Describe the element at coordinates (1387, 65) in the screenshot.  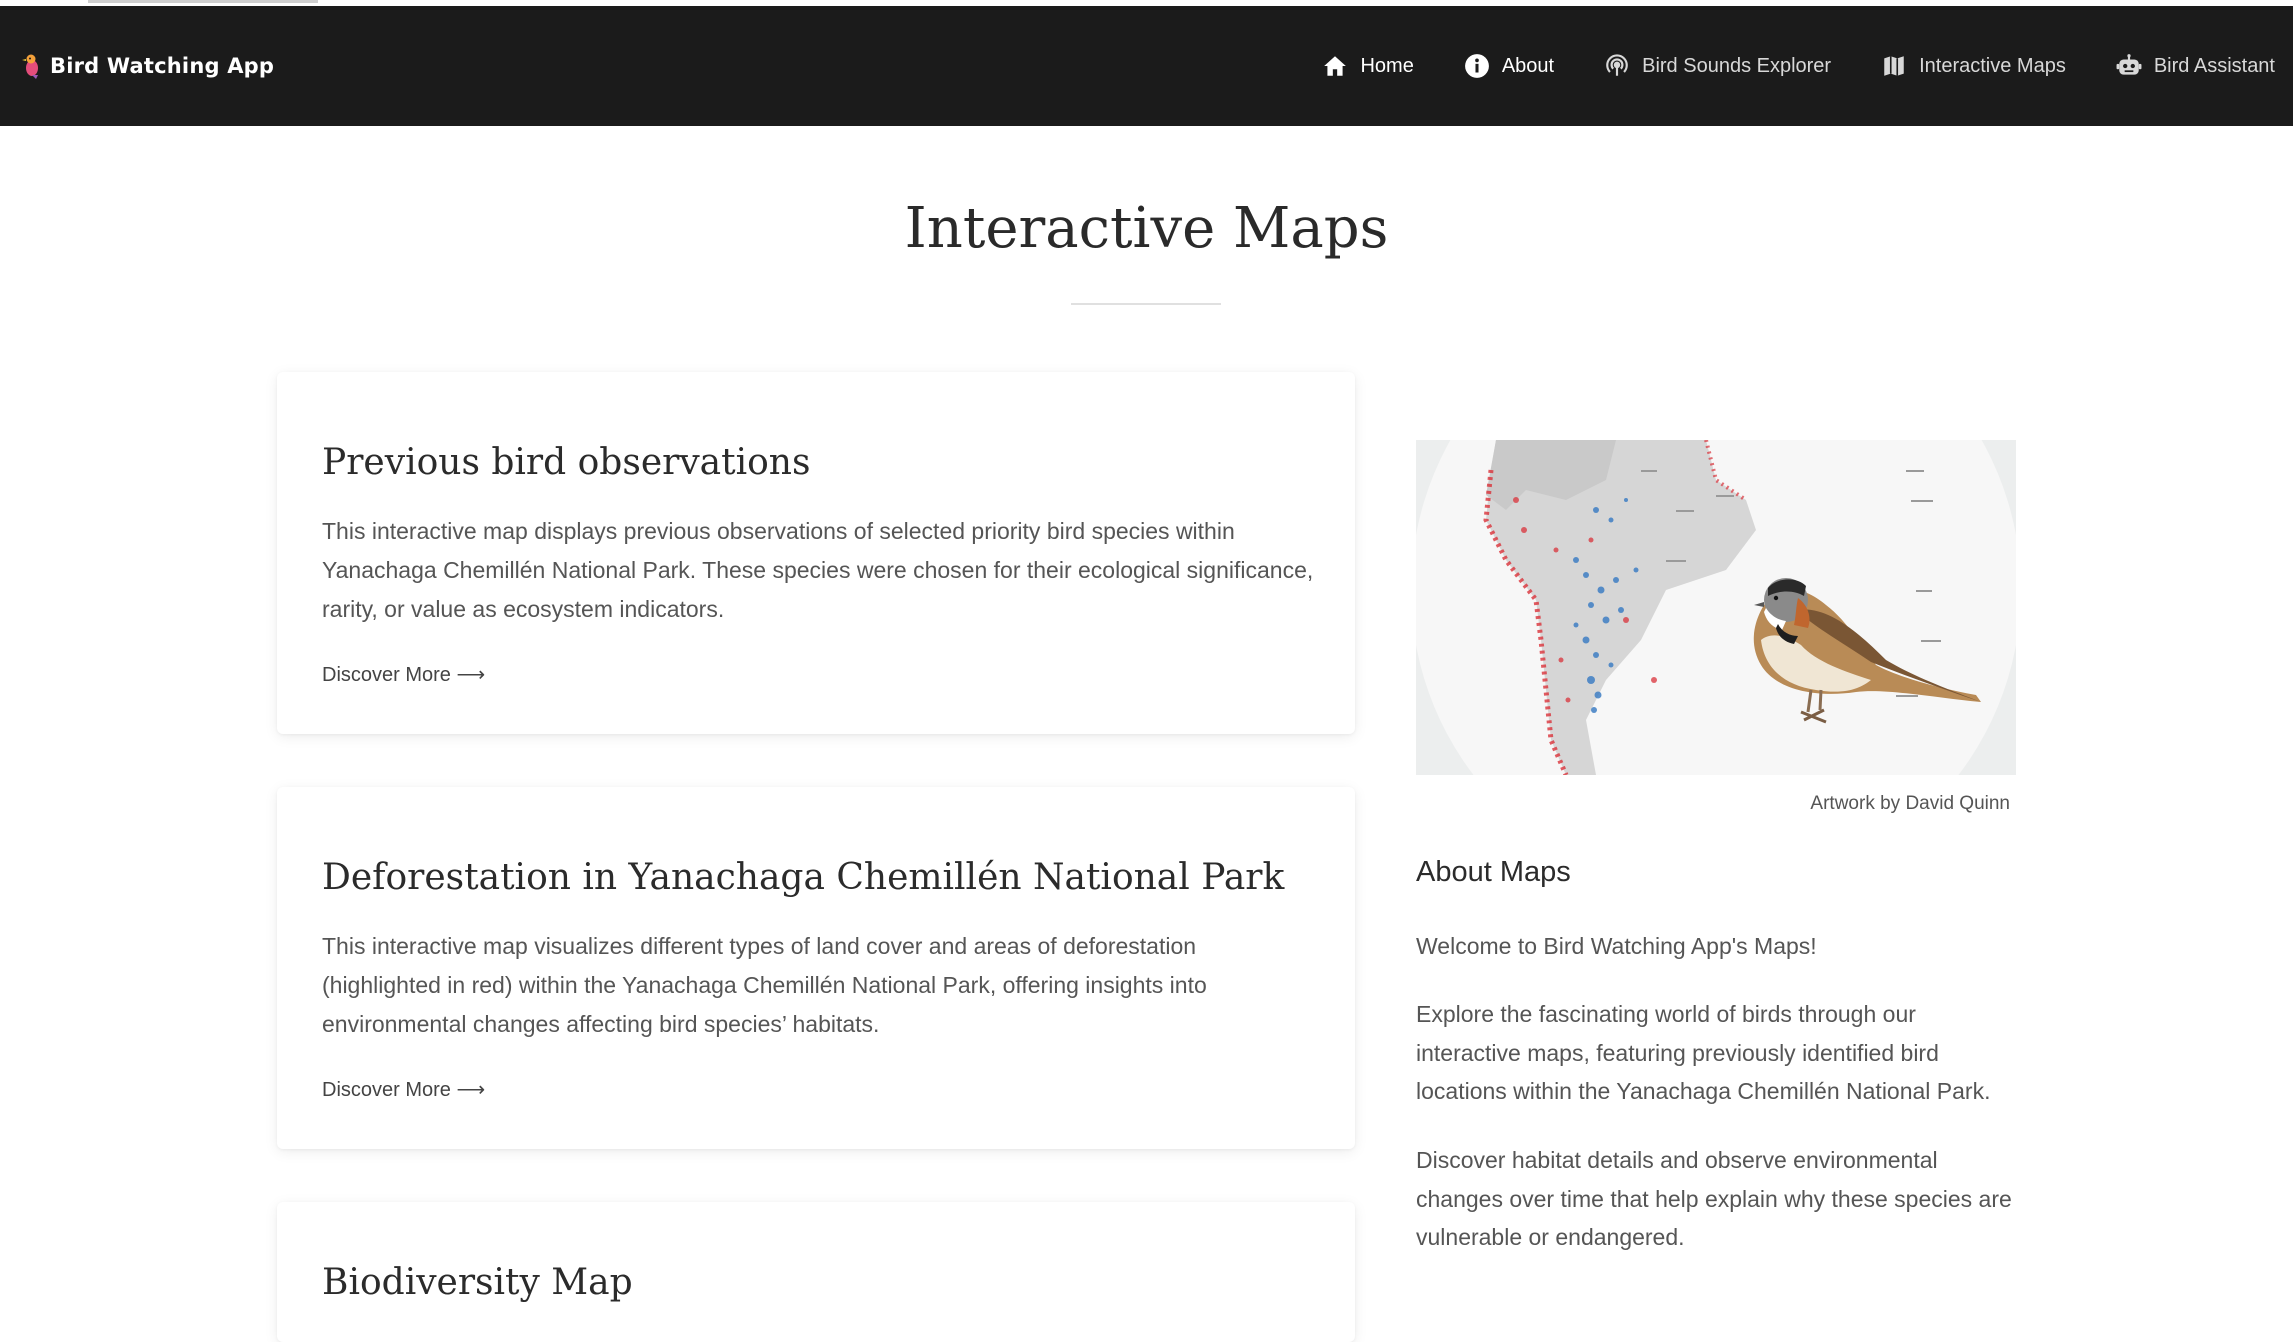
I see `nav-home-label: Home` at that location.